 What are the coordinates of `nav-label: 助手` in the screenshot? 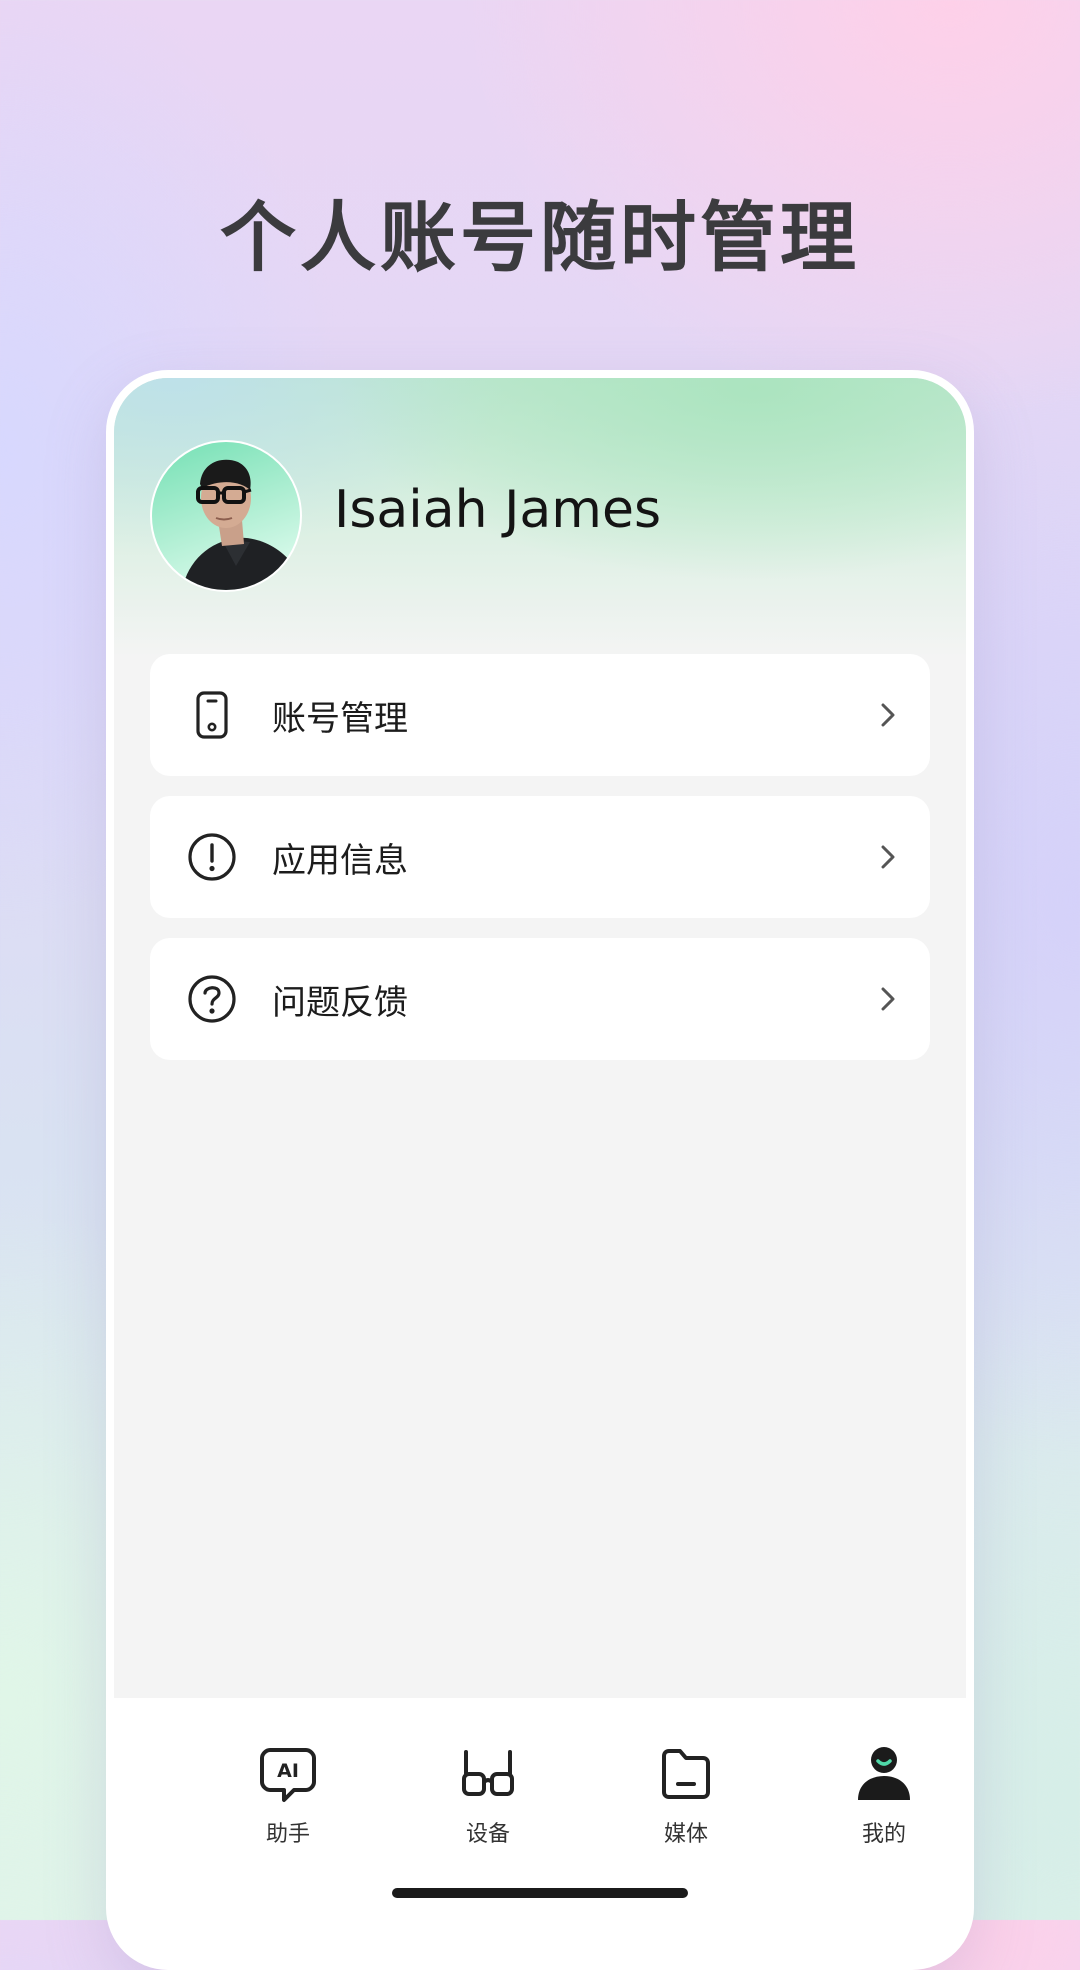 It's located at (287, 1834).